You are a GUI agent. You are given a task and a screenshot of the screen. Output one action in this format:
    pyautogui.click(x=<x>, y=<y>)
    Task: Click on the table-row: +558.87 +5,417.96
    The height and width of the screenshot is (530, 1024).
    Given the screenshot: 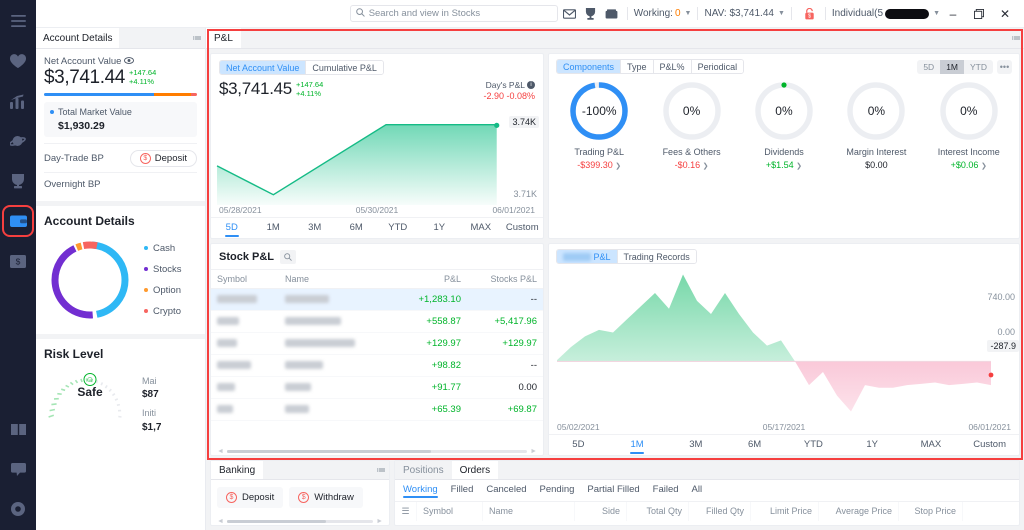 What is the action you would take?
    pyautogui.click(x=377, y=321)
    